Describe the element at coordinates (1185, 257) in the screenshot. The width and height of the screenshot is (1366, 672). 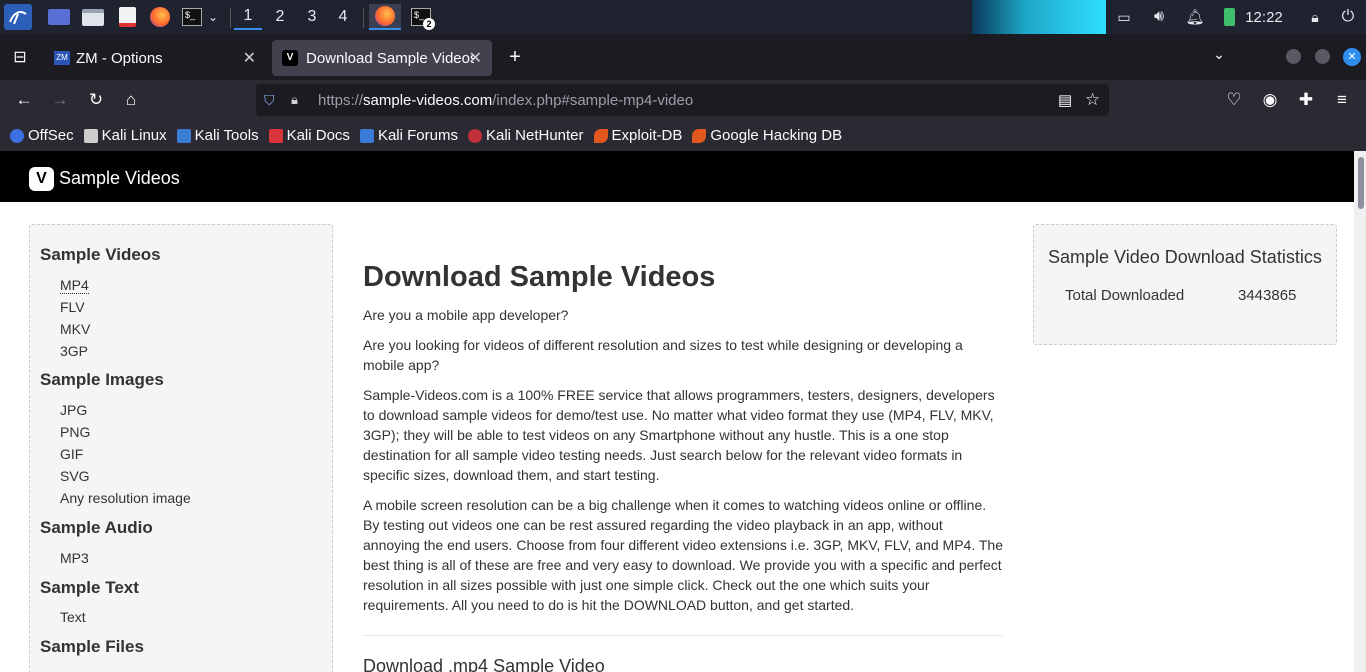
I see `stats-title: Sample Video Download Statistics` at that location.